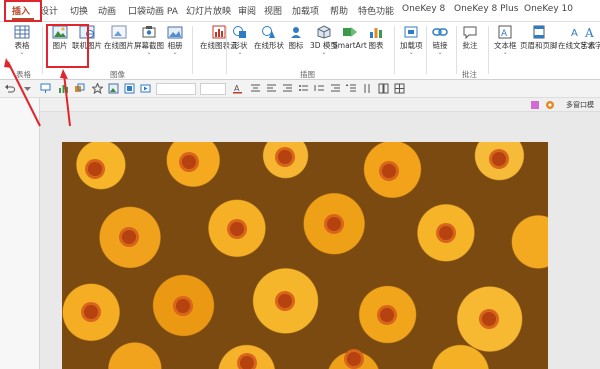 The height and width of the screenshot is (369, 600). I want to click on tab-onekey8-plus: OneKey 8 Plus, so click(486, 9).